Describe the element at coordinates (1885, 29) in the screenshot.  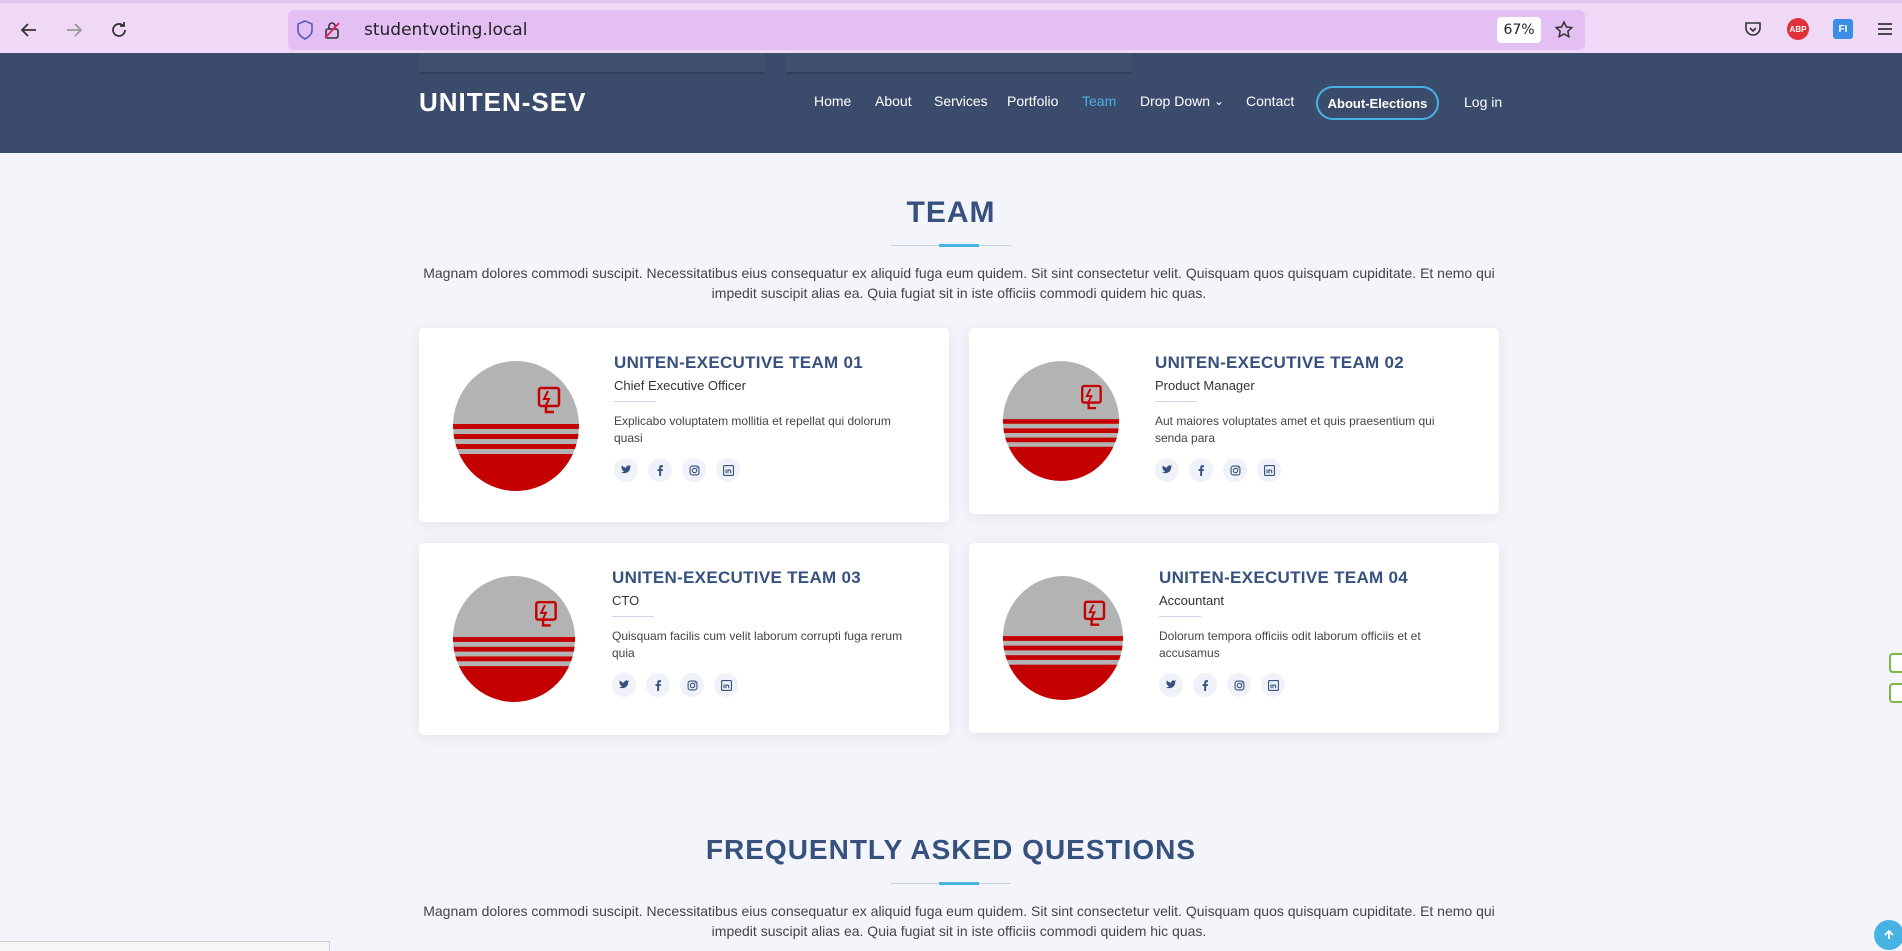
I see `menu-icon` at that location.